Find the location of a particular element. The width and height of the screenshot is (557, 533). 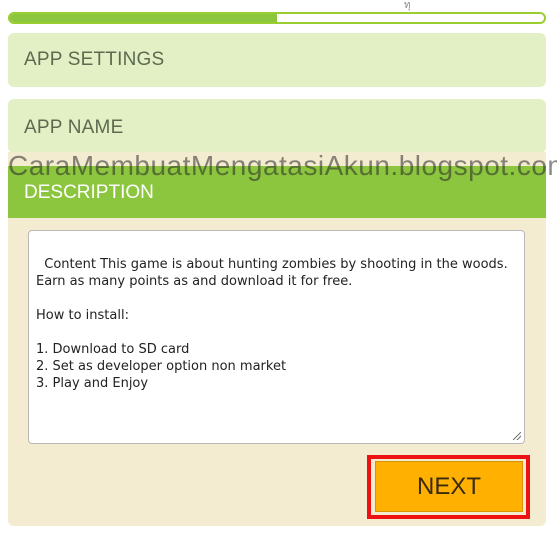

corner-mark: ทุ is located at coordinates (407, 5).